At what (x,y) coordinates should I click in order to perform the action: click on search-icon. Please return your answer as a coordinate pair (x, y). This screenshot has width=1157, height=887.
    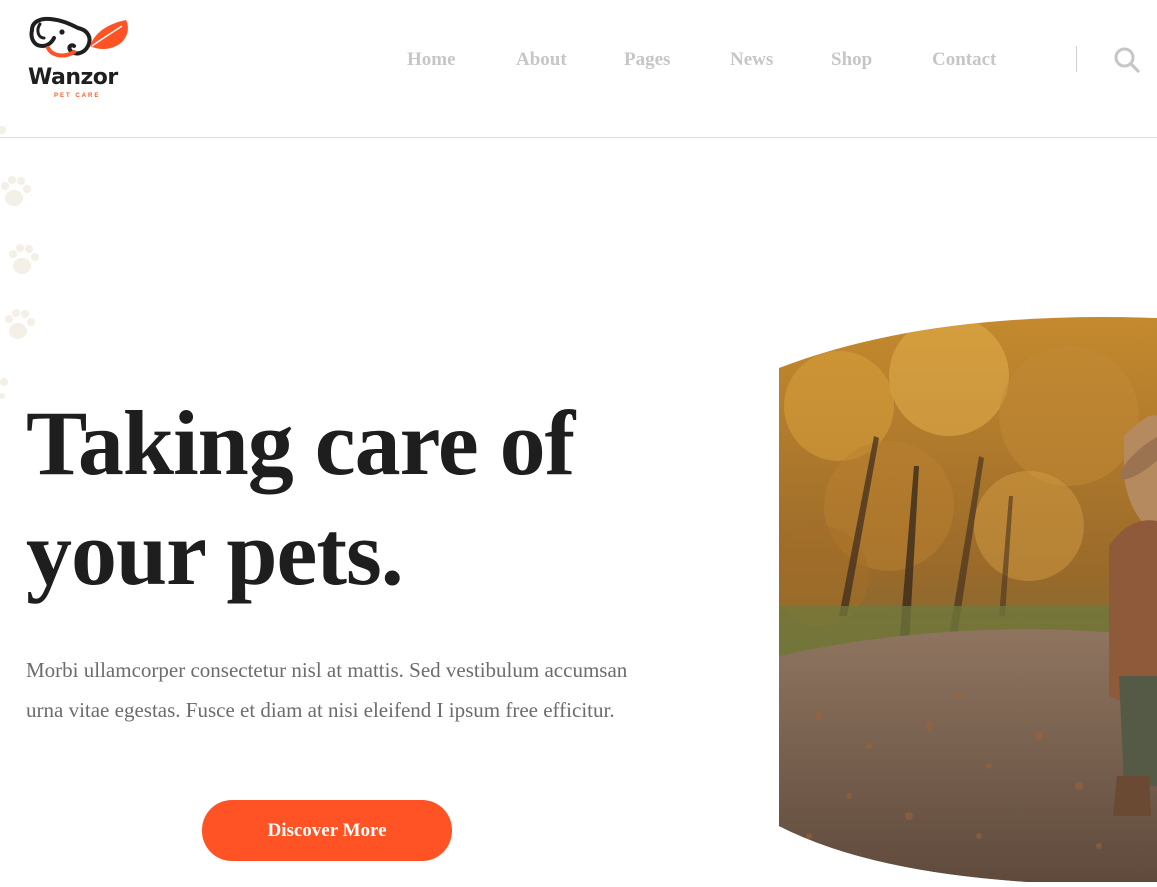
    Looking at the image, I should click on (1127, 60).